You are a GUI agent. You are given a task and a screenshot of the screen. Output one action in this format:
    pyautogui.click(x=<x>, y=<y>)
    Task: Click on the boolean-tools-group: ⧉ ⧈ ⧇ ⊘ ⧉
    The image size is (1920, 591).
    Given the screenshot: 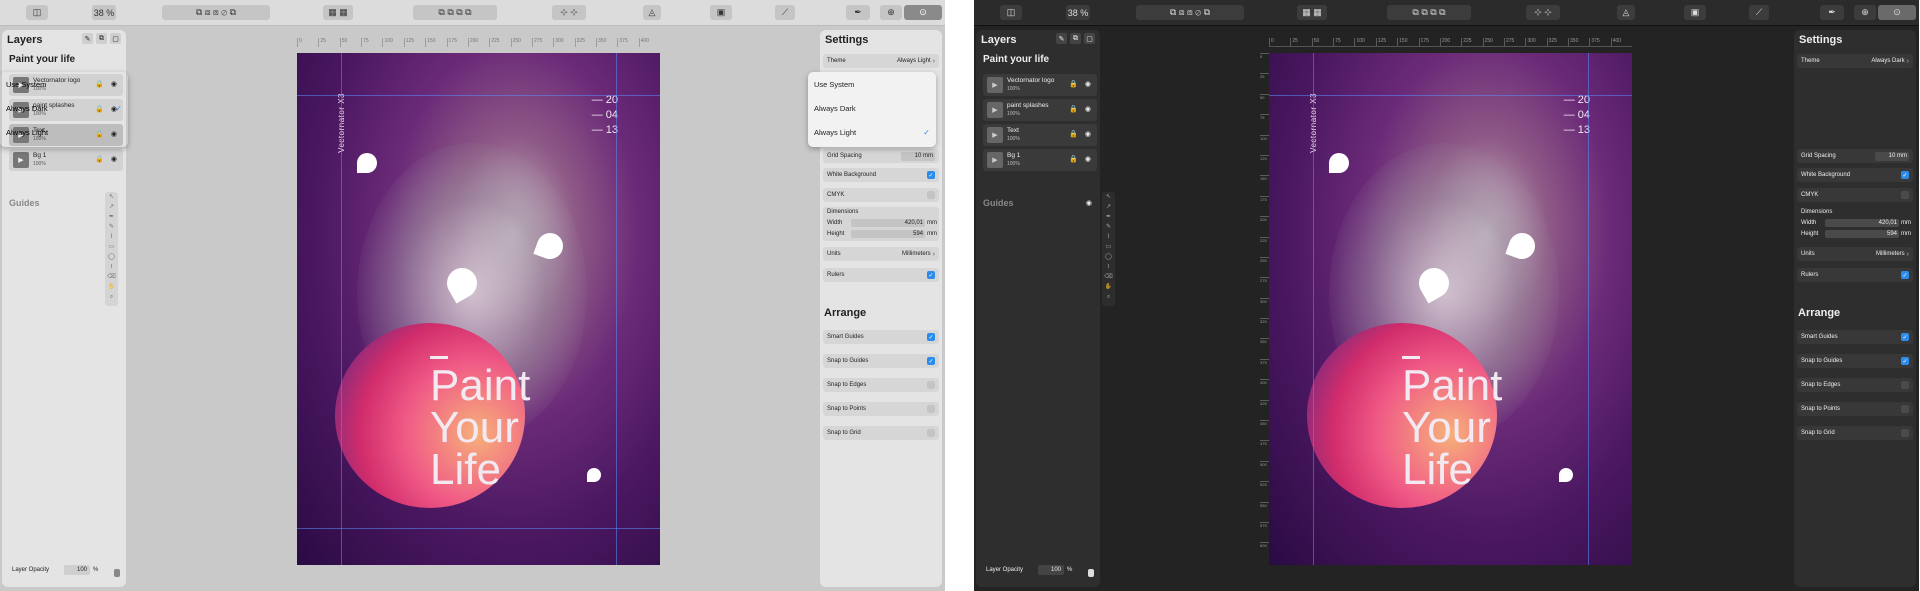 What is the action you would take?
    pyautogui.click(x=216, y=12)
    